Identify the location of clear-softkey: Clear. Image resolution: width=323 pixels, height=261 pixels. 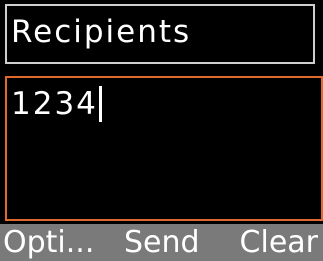
(279, 242).